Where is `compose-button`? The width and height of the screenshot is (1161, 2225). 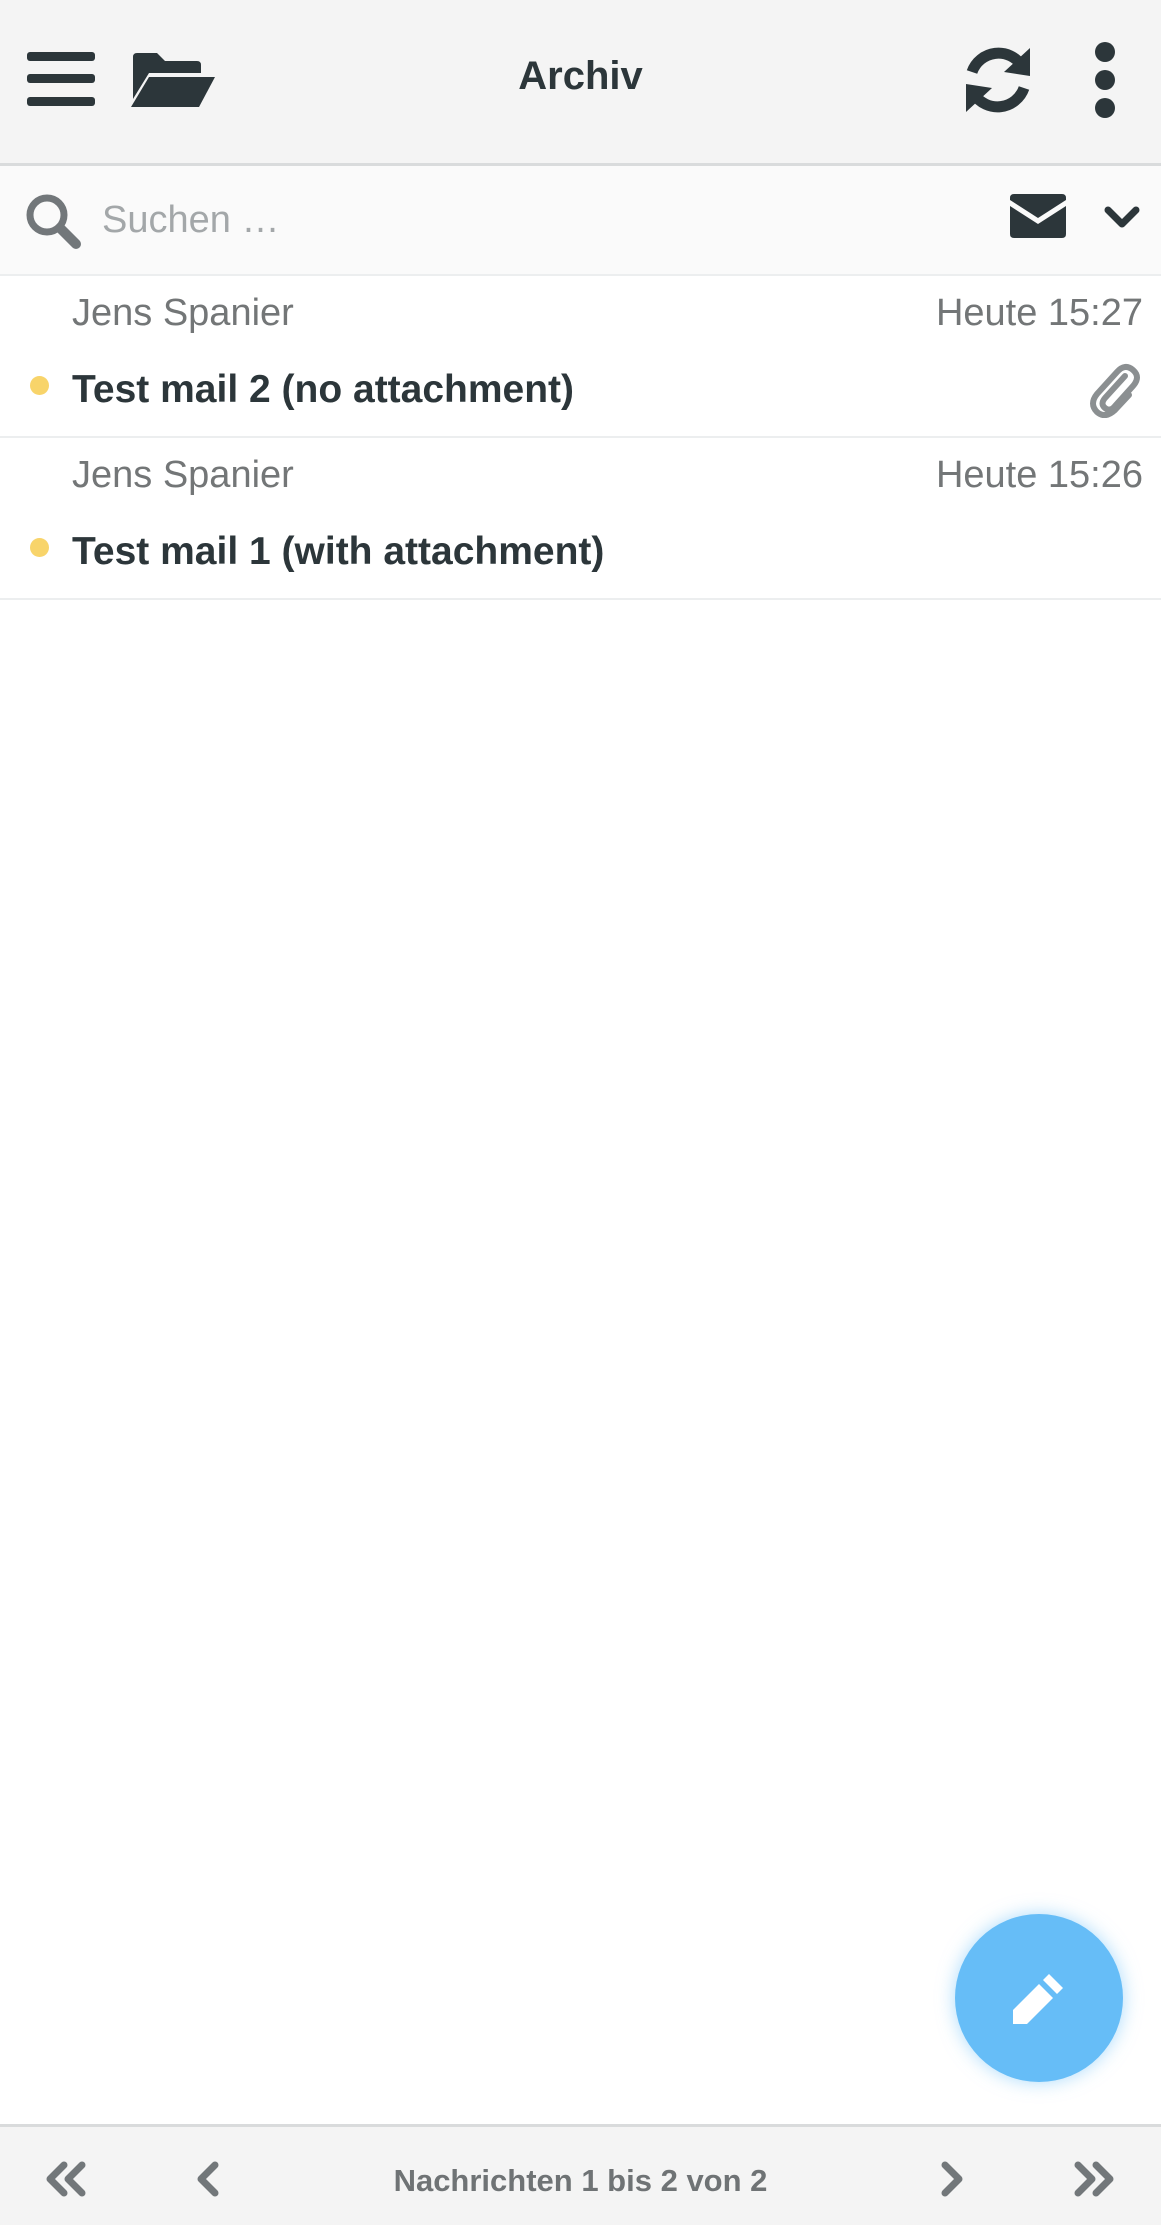 compose-button is located at coordinates (1039, 1998).